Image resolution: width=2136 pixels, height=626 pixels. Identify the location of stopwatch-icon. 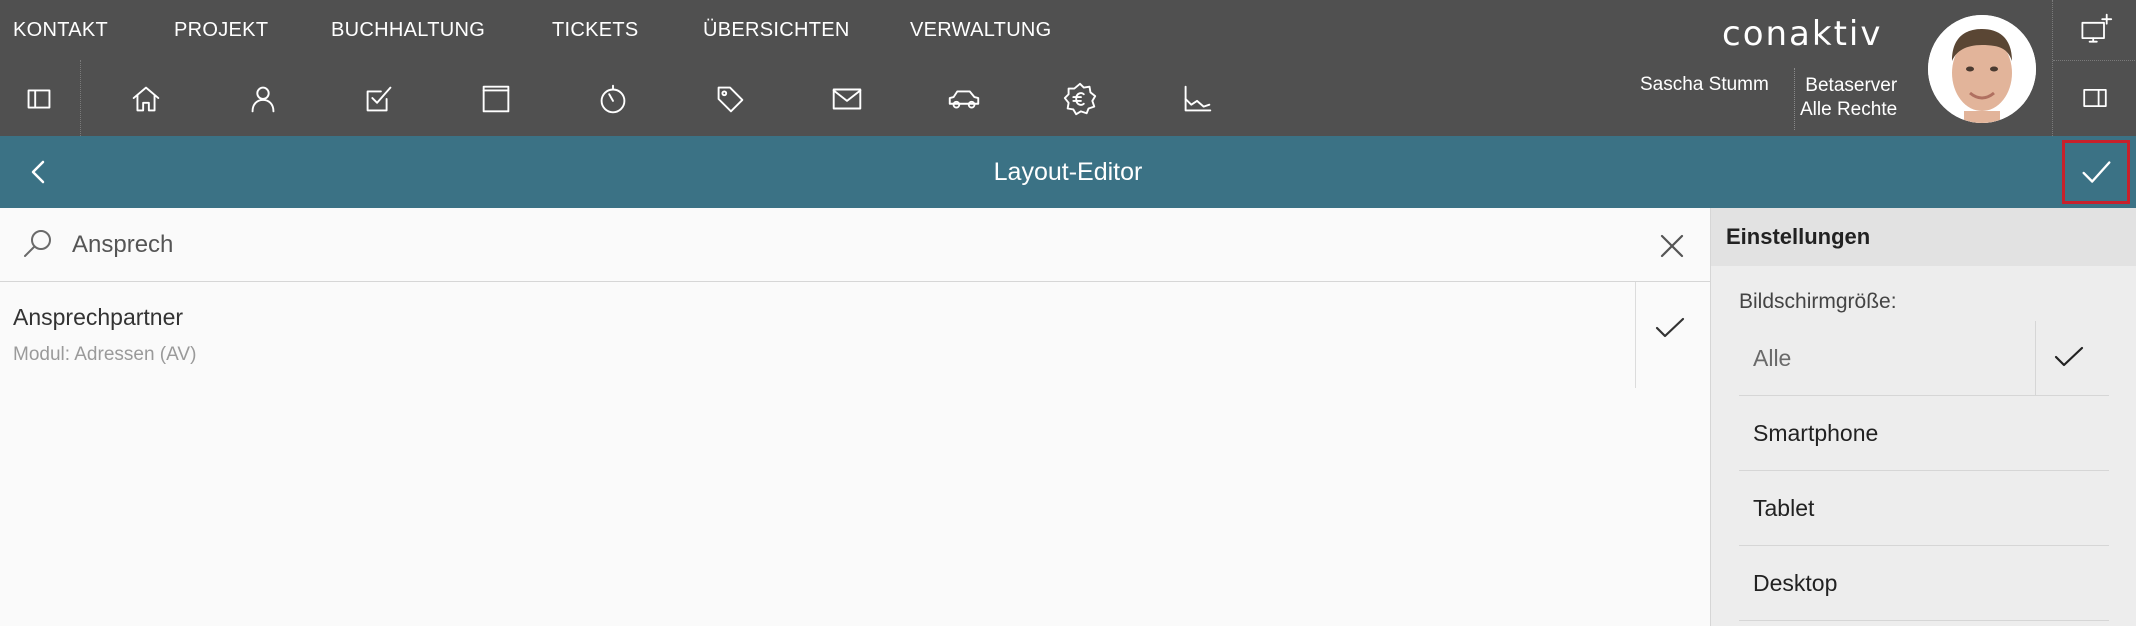
(613, 99).